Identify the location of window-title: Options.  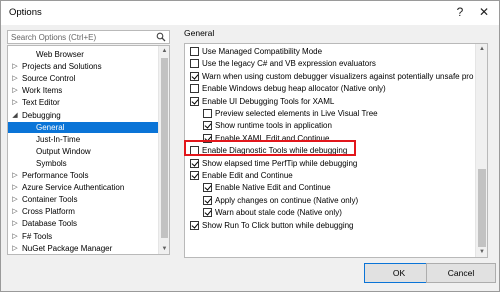
(25, 12).